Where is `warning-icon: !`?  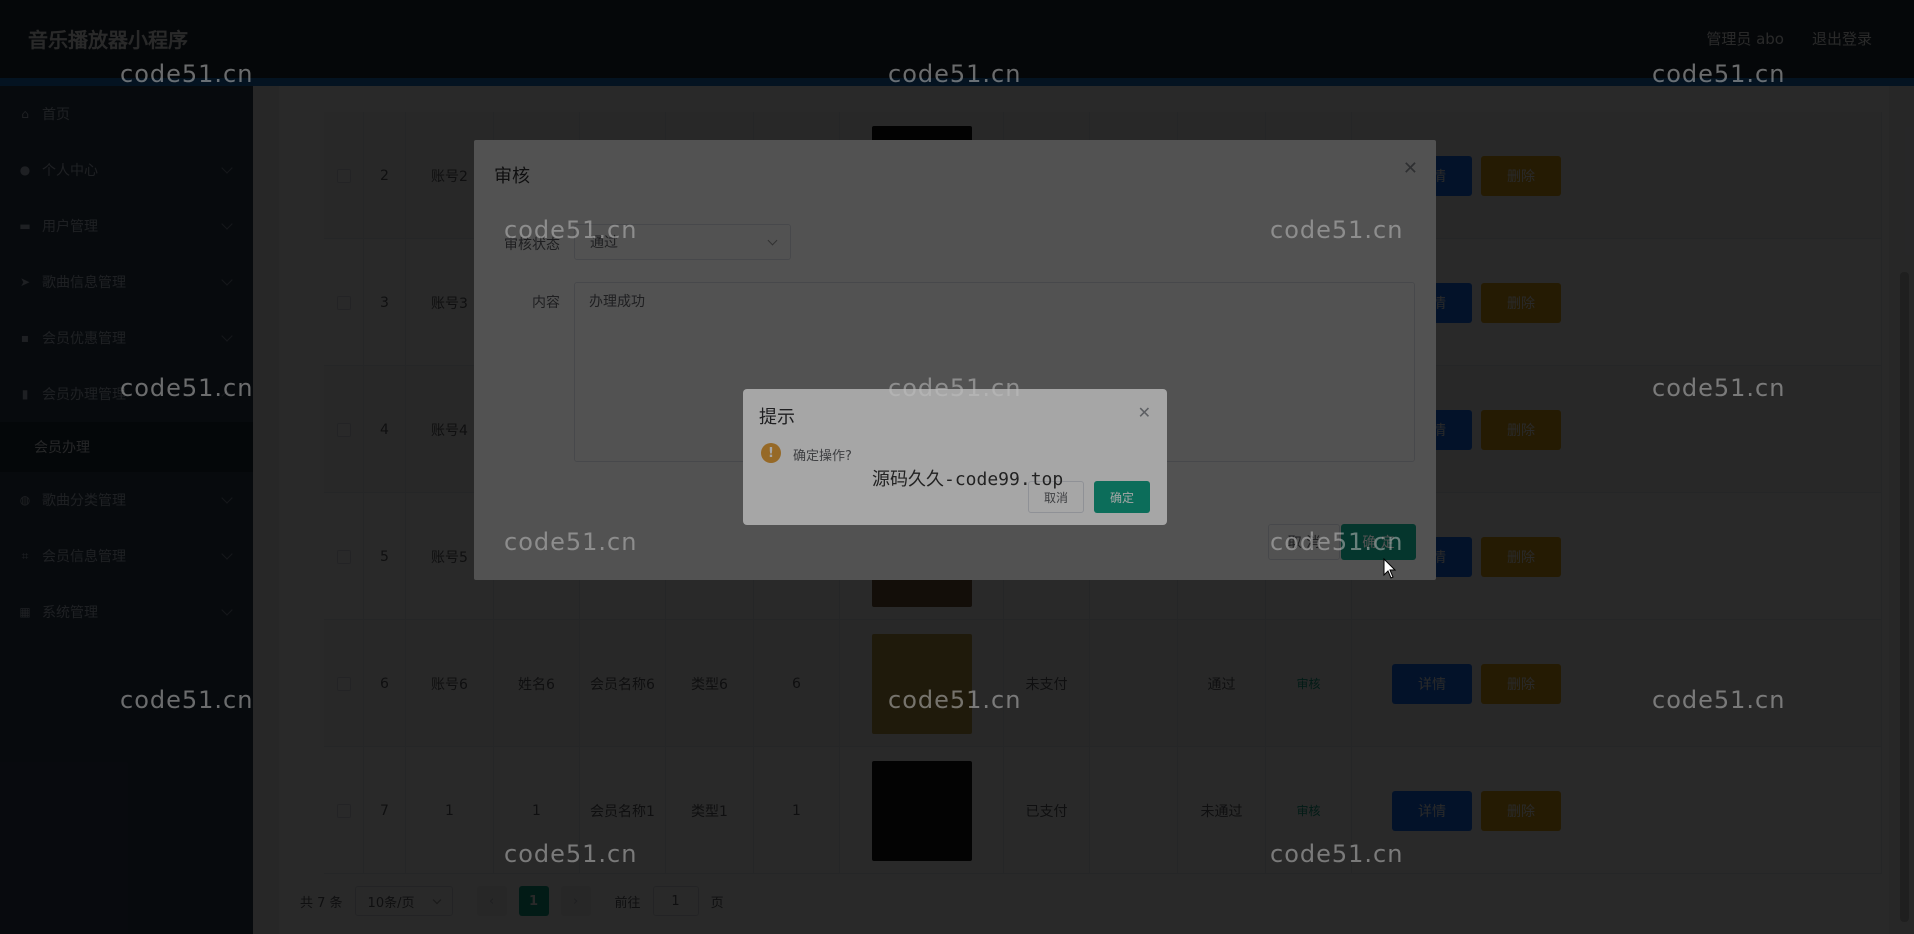 warning-icon: ! is located at coordinates (771, 453).